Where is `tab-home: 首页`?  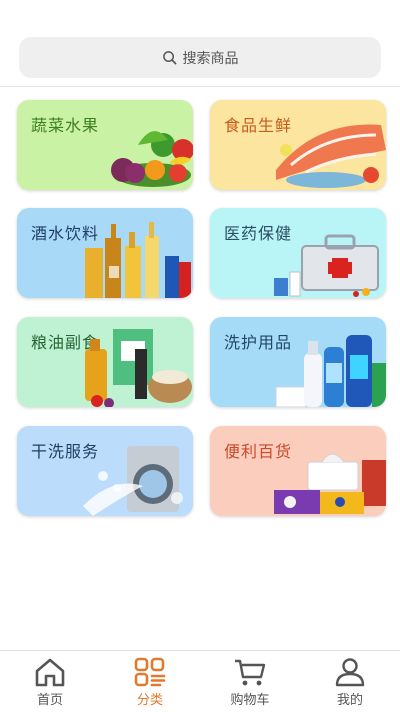
tab-home: 首页 is located at coordinates (50, 681).